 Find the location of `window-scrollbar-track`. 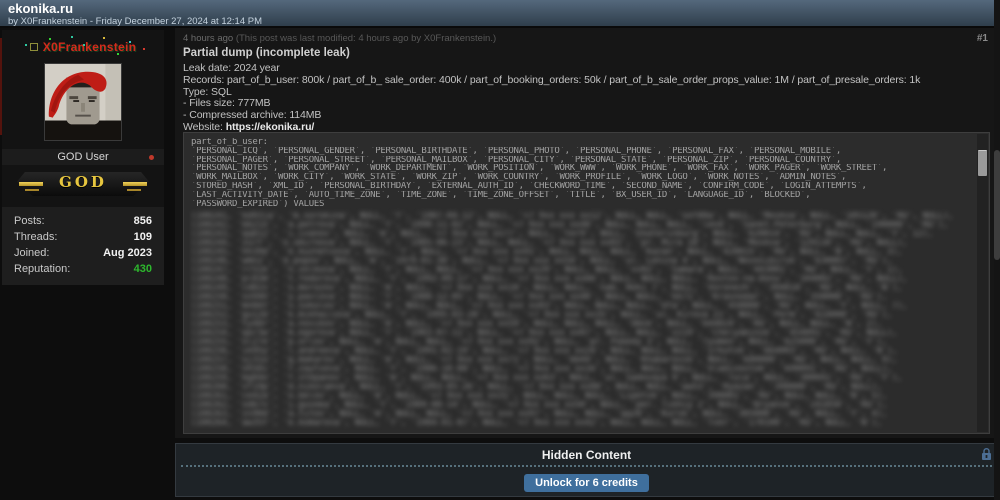

window-scrollbar-track is located at coordinates (997, 250).